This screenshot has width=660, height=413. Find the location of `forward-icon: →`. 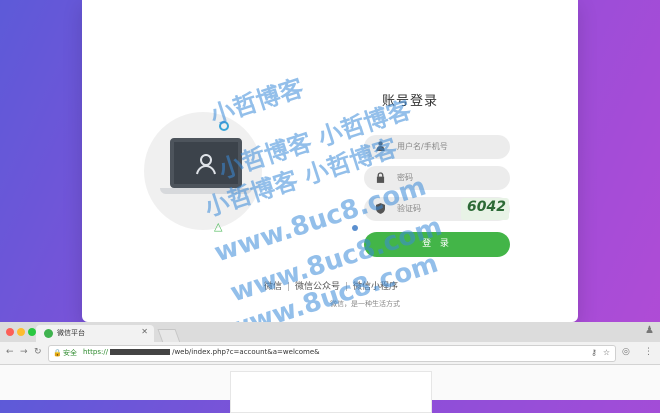

forward-icon: → is located at coordinates (24, 352).